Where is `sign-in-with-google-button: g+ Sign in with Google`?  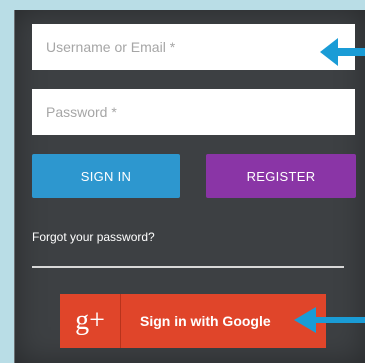
sign-in-with-google-button: g+ Sign in with Google is located at coordinates (193, 321).